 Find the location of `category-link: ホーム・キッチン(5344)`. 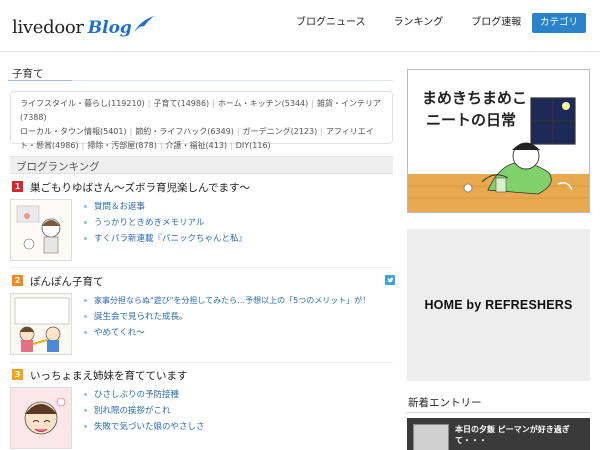

category-link: ホーム・キッチン(5344) is located at coordinates (263, 103).